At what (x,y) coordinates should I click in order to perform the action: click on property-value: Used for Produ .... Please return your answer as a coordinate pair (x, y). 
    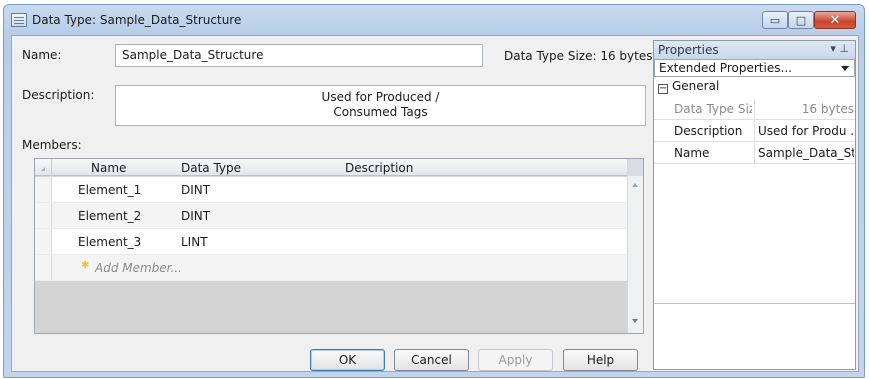
    Looking at the image, I should click on (806, 131).